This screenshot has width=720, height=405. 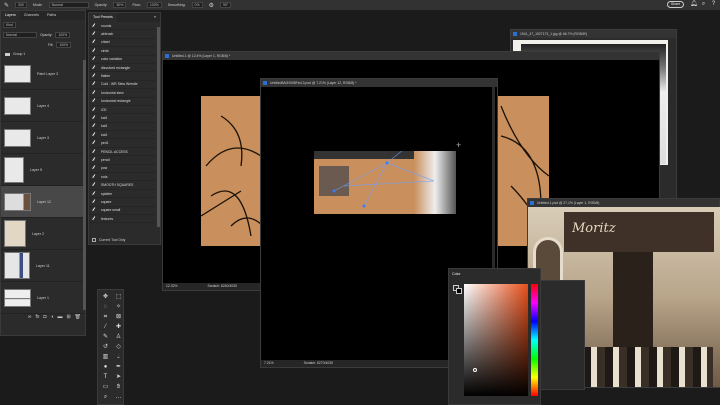 What do you see at coordinates (122, 160) in the screenshot?
I see `tool-preset-item: pencil` at bounding box center [122, 160].